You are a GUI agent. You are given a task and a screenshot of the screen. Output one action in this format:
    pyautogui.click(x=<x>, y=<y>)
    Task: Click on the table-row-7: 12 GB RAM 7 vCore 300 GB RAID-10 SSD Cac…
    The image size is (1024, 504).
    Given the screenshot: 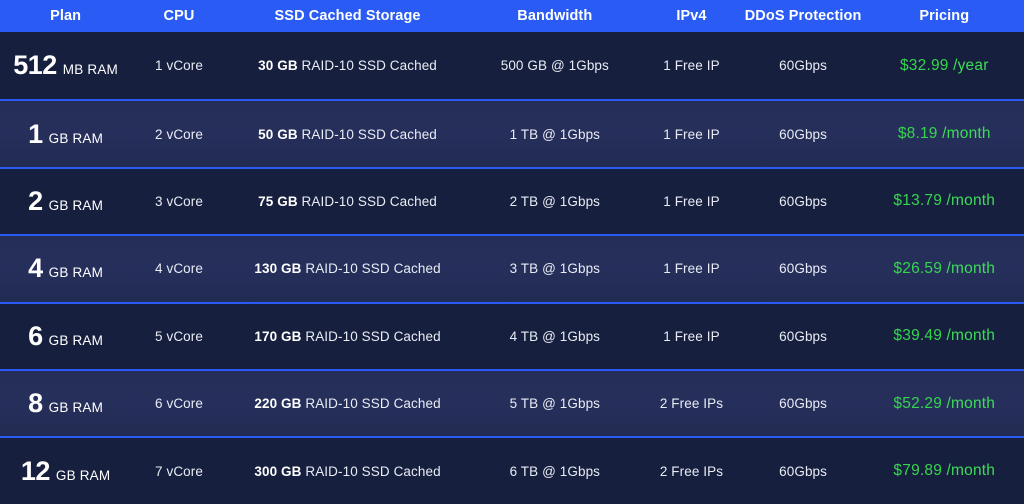 What is the action you would take?
    pyautogui.click(x=512, y=470)
    